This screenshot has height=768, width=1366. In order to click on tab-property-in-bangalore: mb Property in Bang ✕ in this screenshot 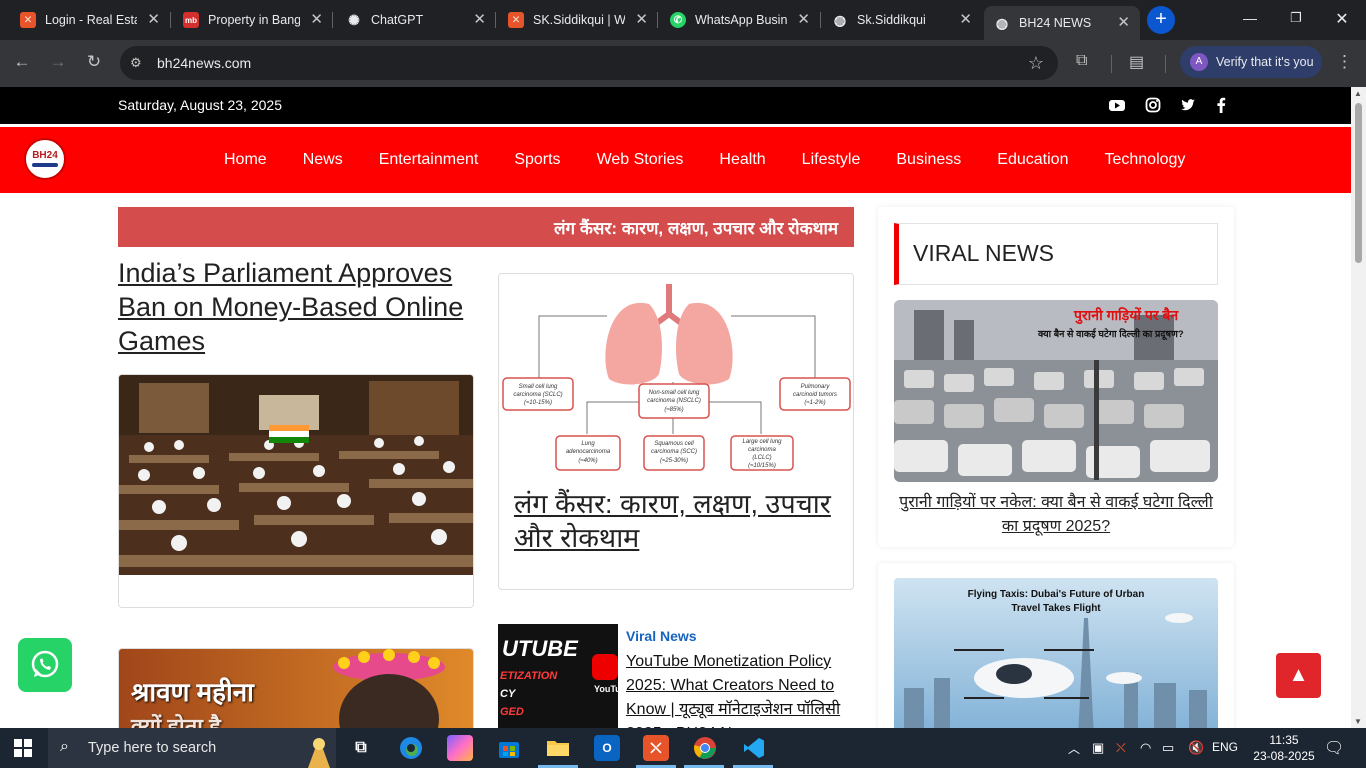, I will do `click(248, 20)`.